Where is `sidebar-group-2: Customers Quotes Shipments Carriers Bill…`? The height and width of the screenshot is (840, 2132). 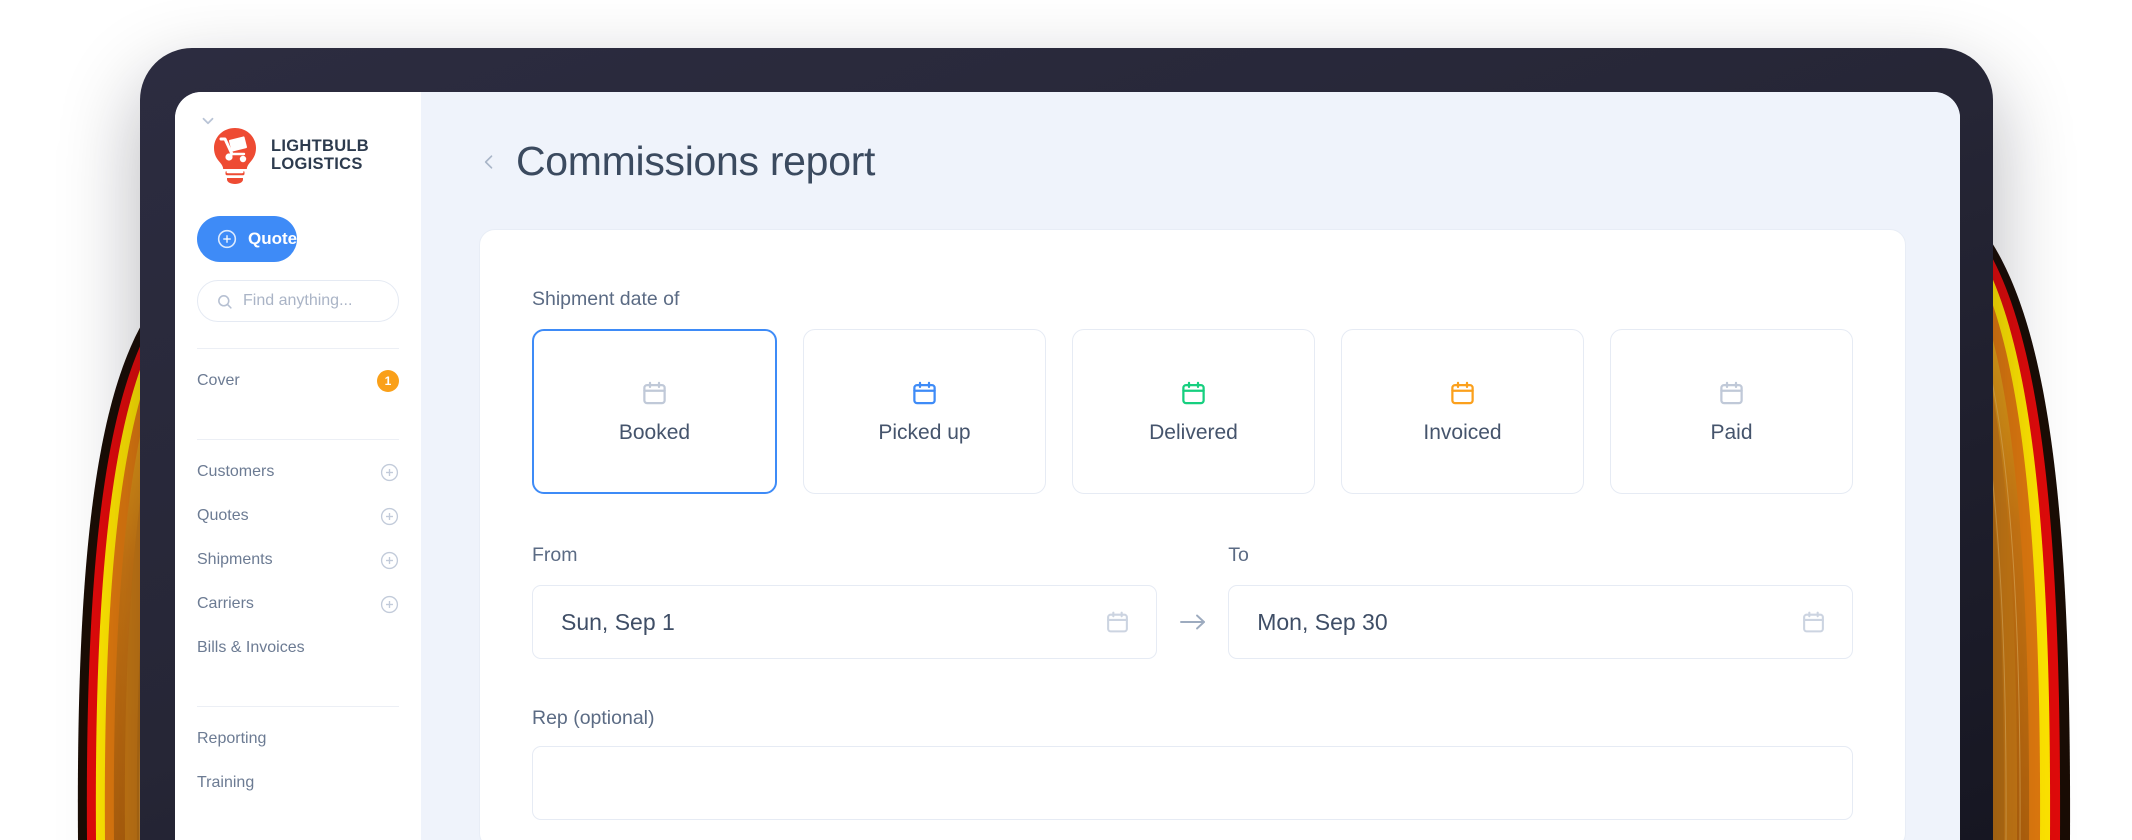 sidebar-group-2: Customers Quotes Shipments Carriers Bill… is located at coordinates (298, 560).